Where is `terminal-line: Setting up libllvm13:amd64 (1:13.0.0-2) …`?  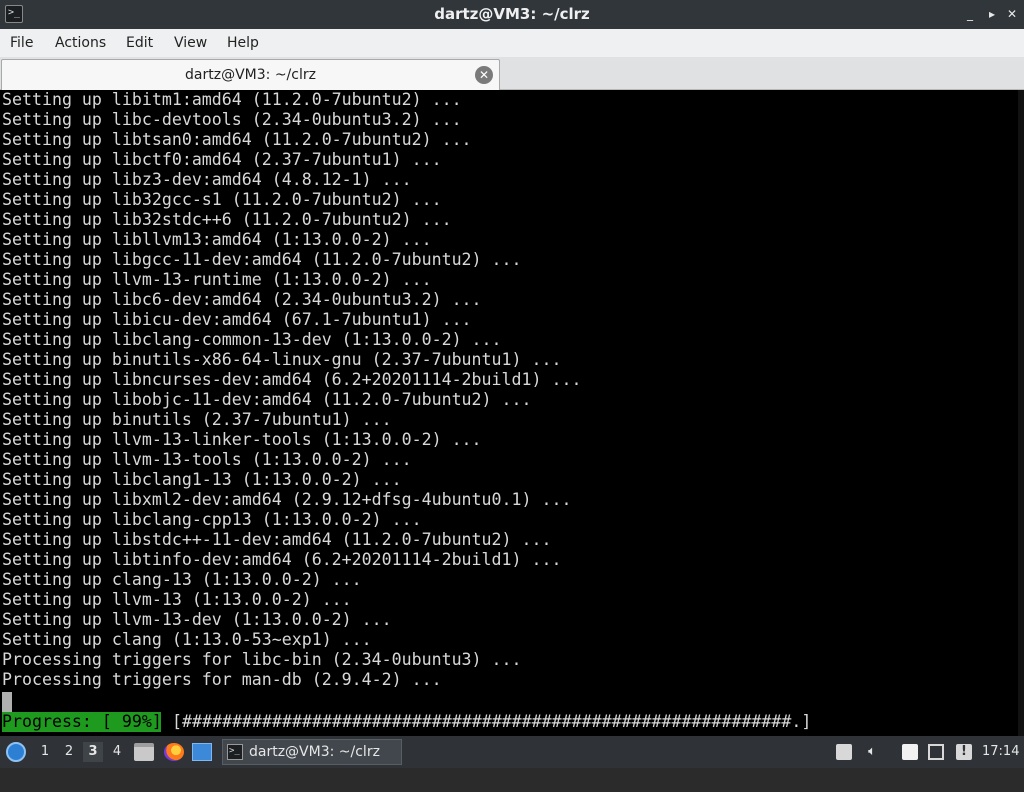
terminal-line: Setting up libllvm13:amd64 (1:13.0.0-2) … is located at coordinates (217, 239).